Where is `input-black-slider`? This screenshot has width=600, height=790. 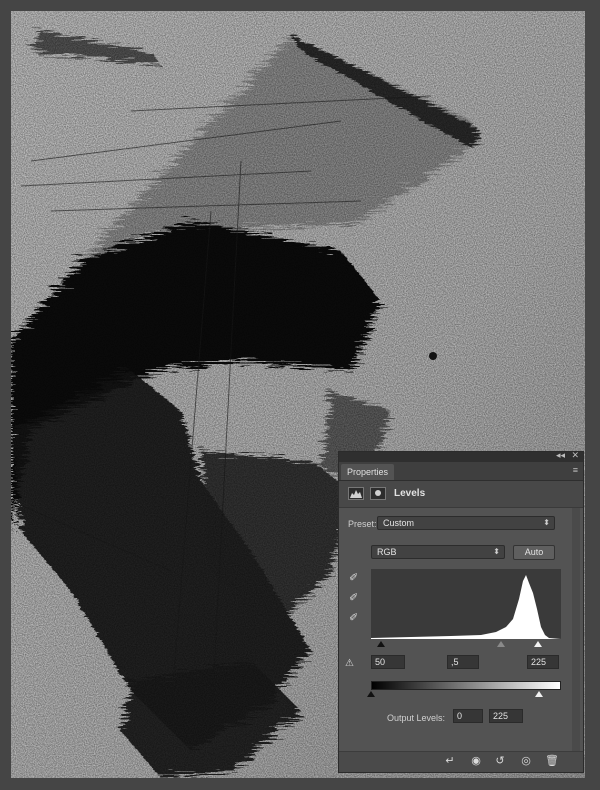 input-black-slider is located at coordinates (381, 644).